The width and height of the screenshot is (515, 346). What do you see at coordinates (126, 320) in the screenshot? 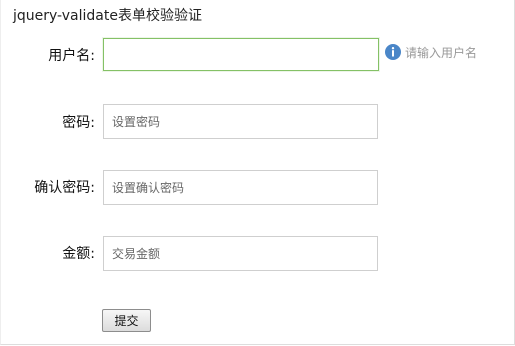
I see `submit-button: 提交` at bounding box center [126, 320].